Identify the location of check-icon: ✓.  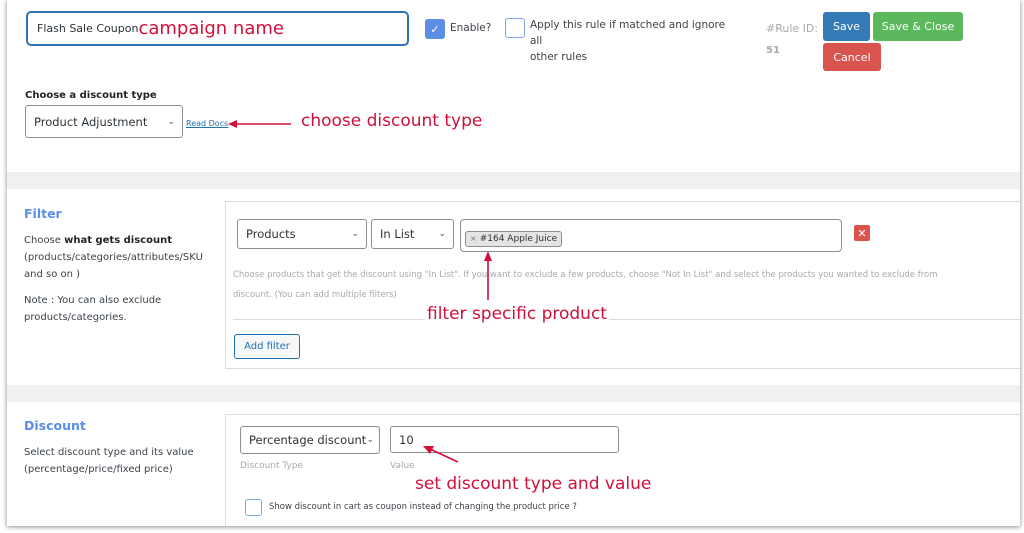
(435, 29).